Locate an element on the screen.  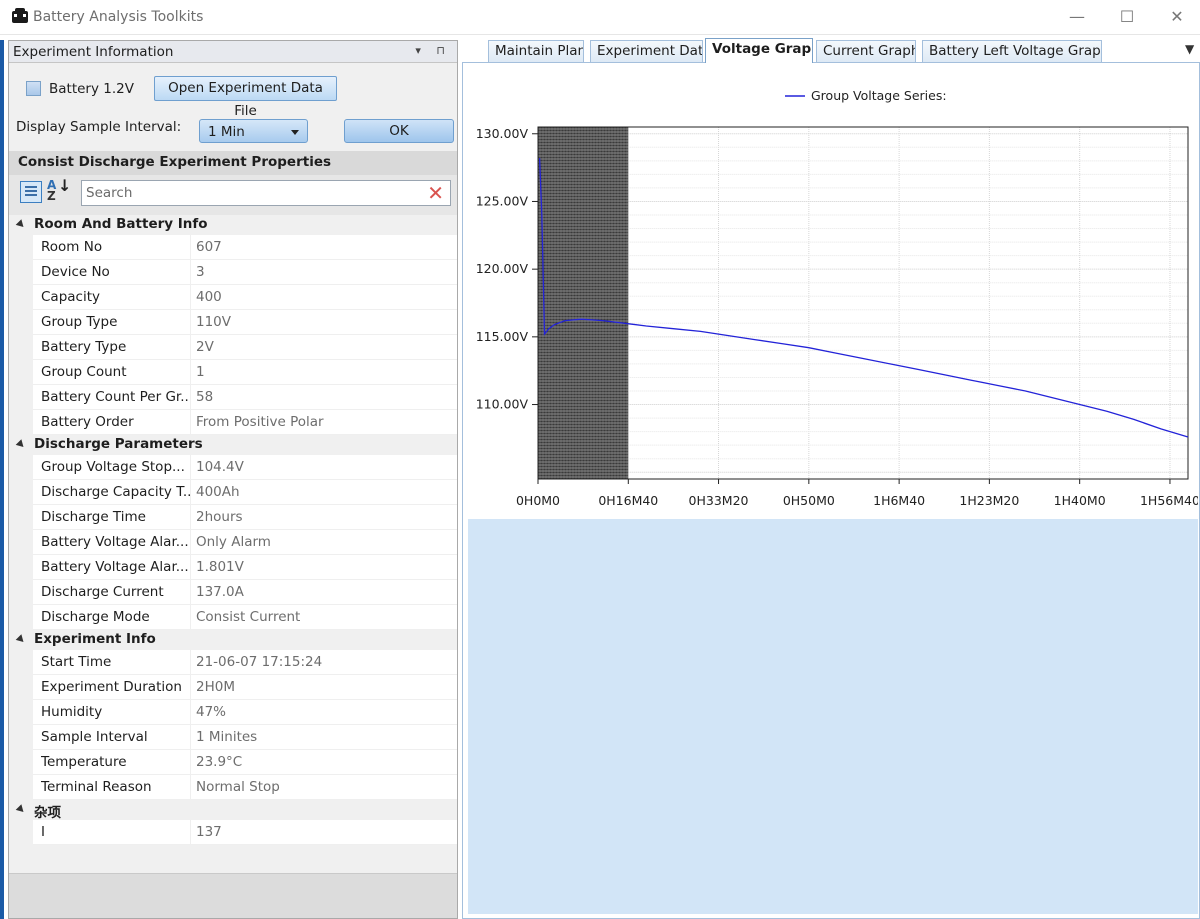
property-row: Temperature 23.9°C is located at coordinates (233, 762).